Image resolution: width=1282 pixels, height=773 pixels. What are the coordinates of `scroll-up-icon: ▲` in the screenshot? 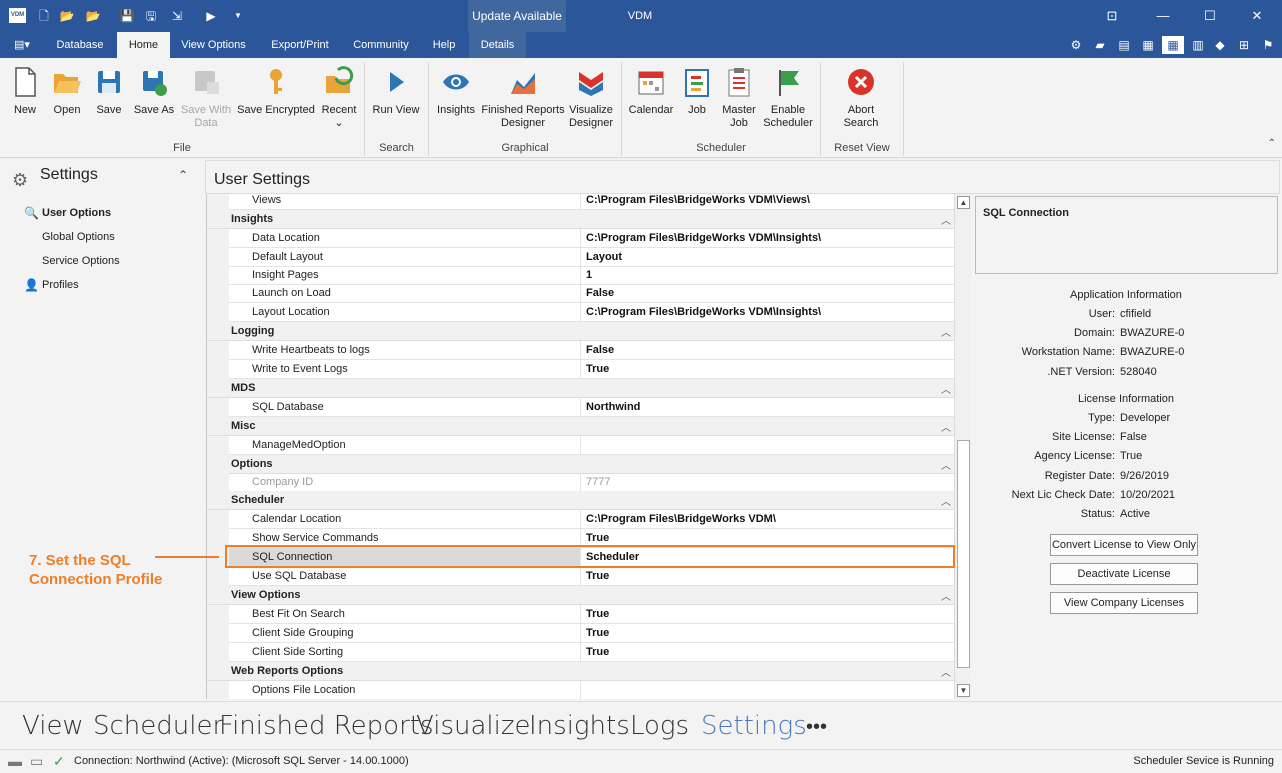 It's located at (963, 202).